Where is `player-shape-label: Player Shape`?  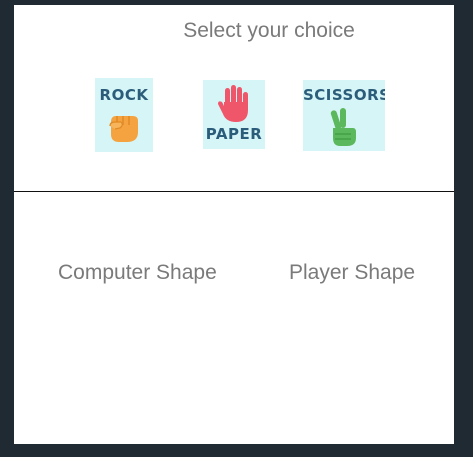
player-shape-label: Player Shape is located at coordinates (352, 272).